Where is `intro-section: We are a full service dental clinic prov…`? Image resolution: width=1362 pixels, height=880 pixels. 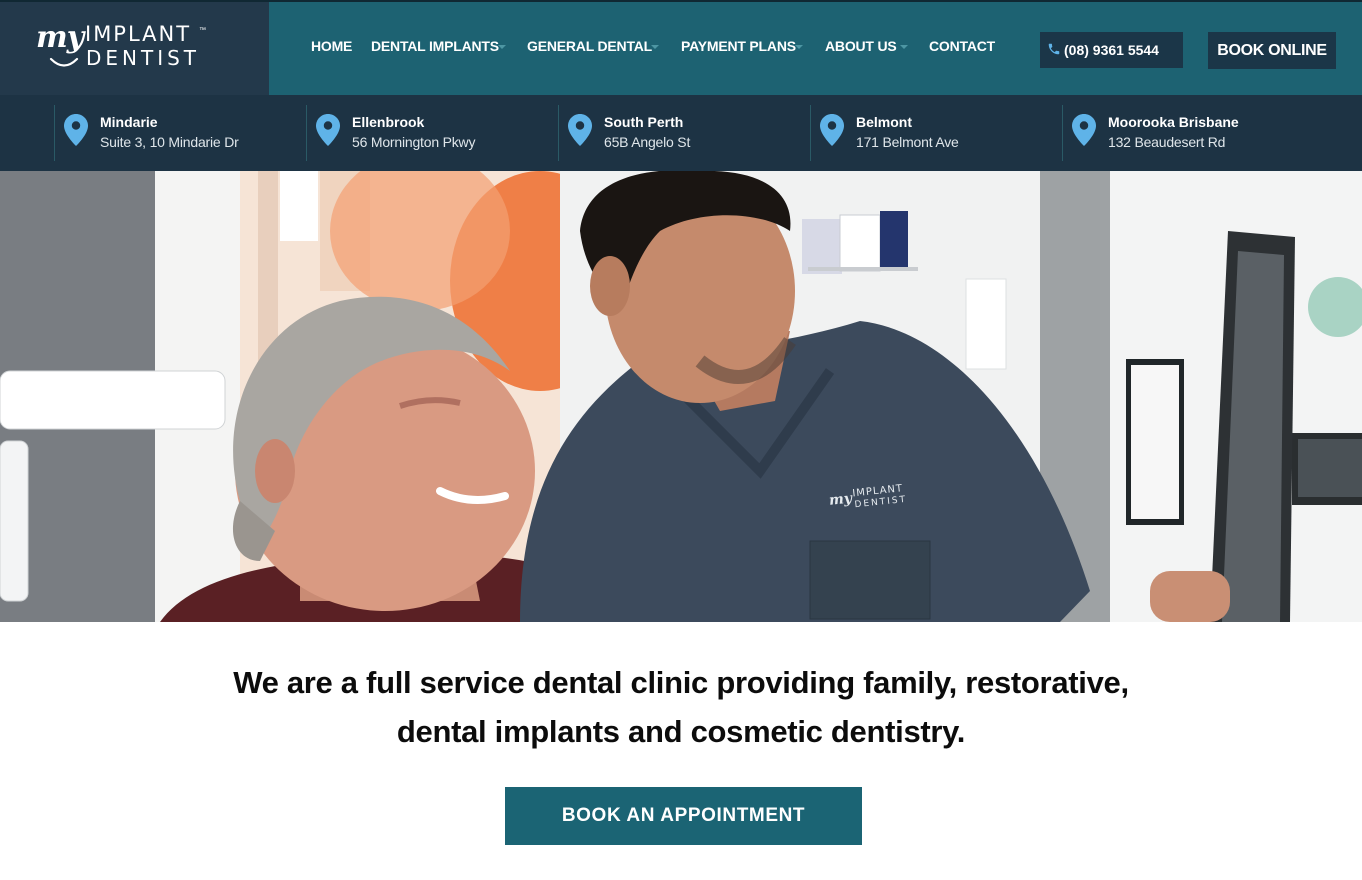
intro-section: We are a full service dental clinic prov… is located at coordinates (681, 707).